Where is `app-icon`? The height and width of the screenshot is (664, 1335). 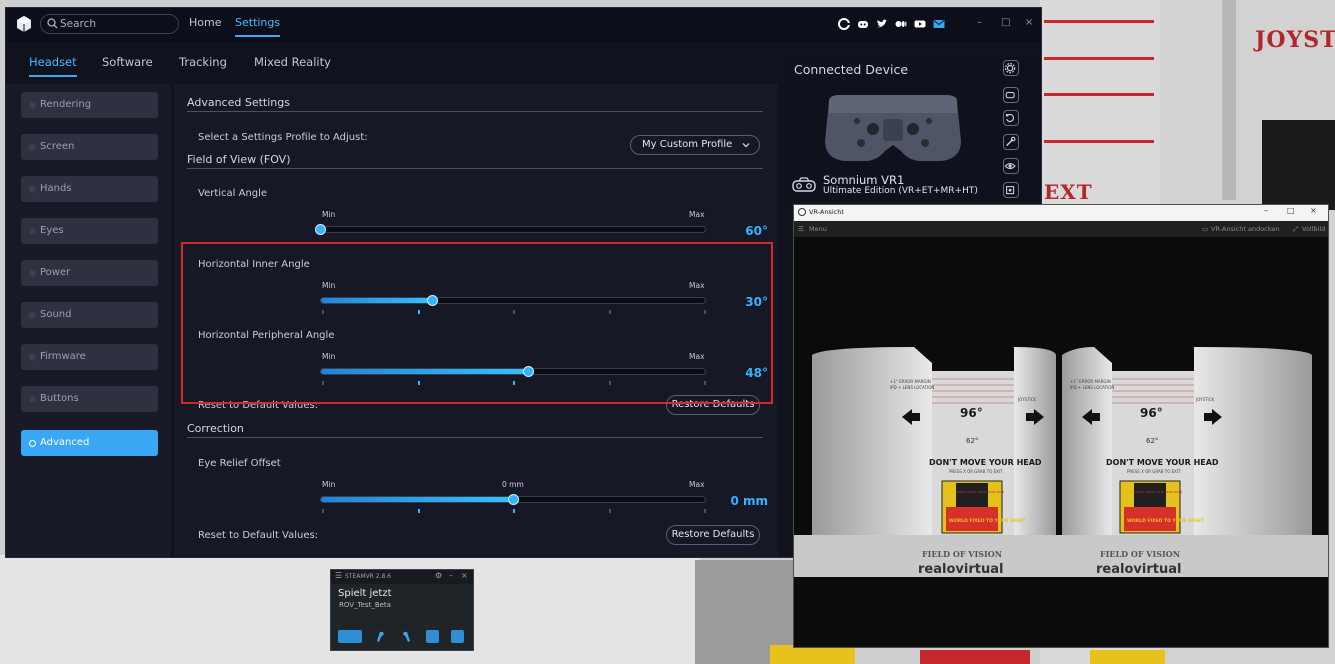
app-icon is located at coordinates (802, 212).